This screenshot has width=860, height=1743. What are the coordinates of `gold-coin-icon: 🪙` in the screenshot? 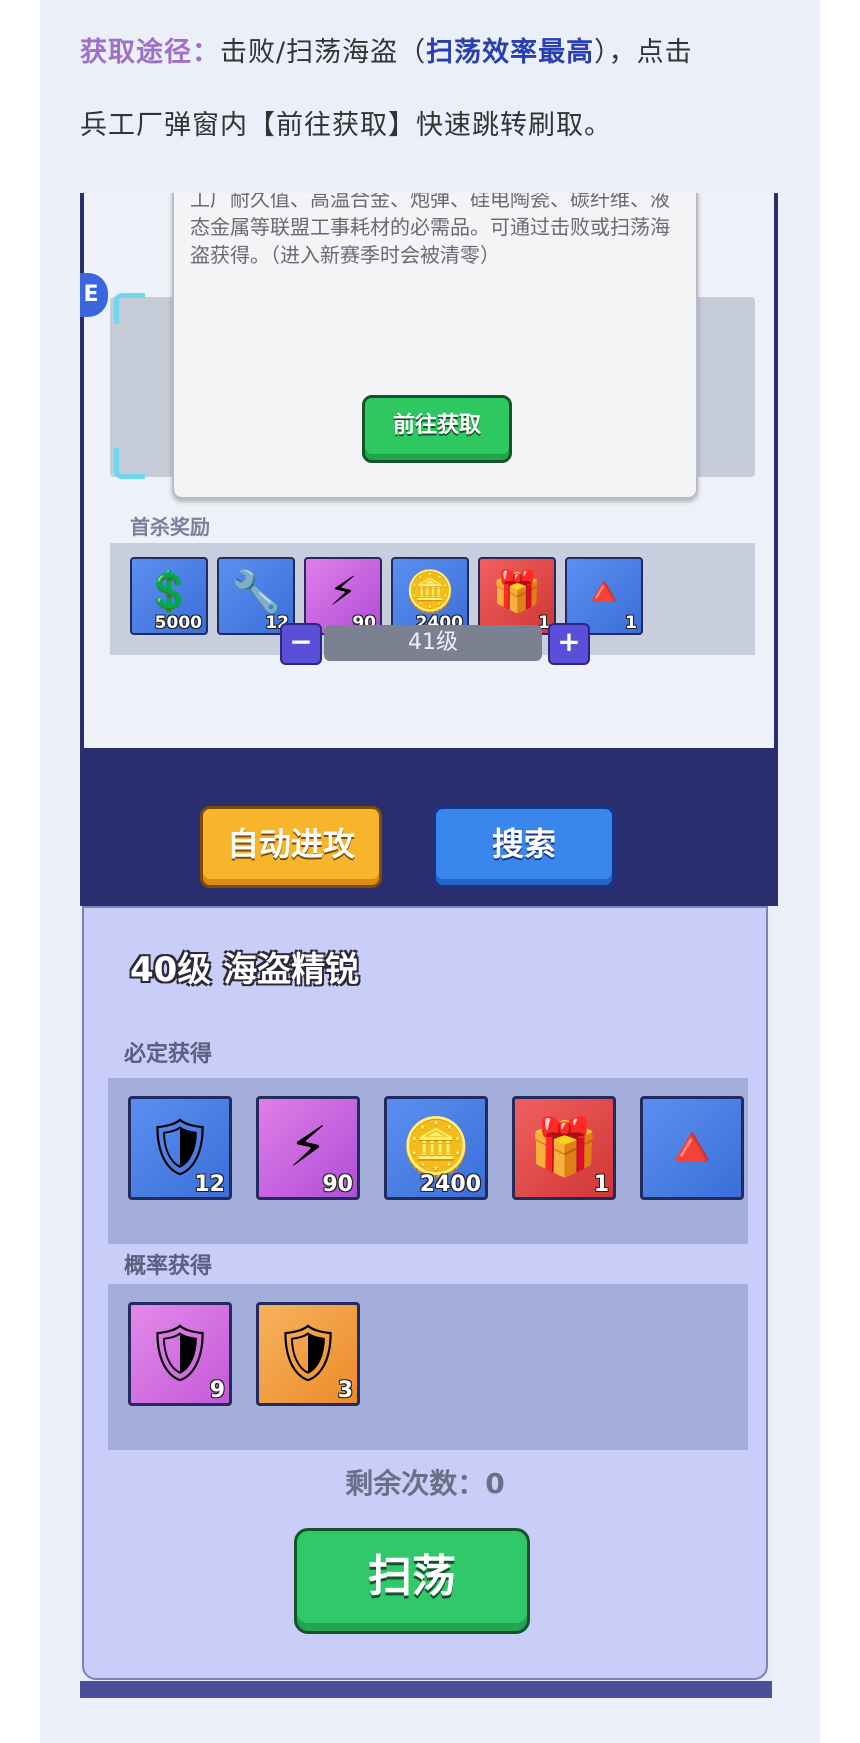 It's located at (430, 592).